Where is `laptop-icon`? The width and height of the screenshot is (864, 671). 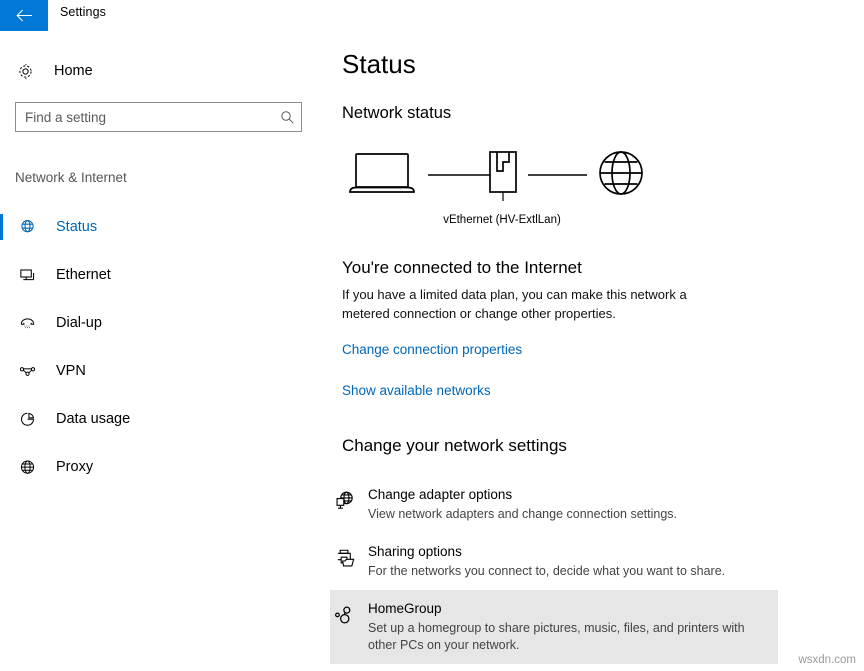 laptop-icon is located at coordinates (382, 173).